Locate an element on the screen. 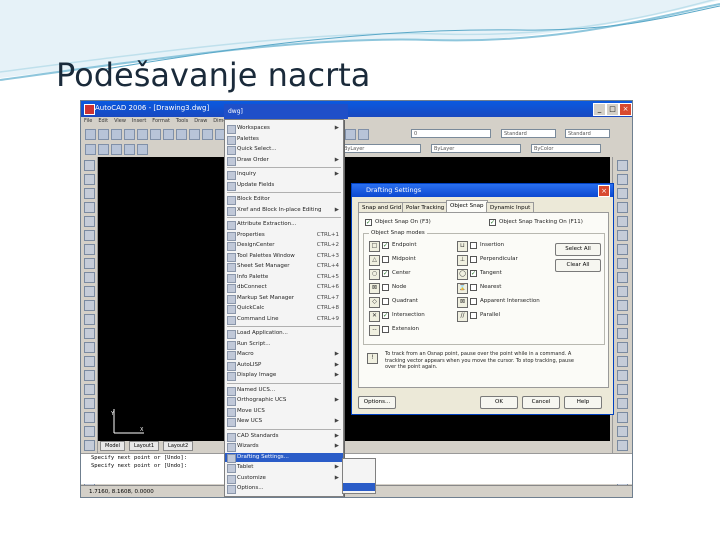 This screenshot has height=540, width=720. menu-item: Palettes is located at coordinates (284, 140).